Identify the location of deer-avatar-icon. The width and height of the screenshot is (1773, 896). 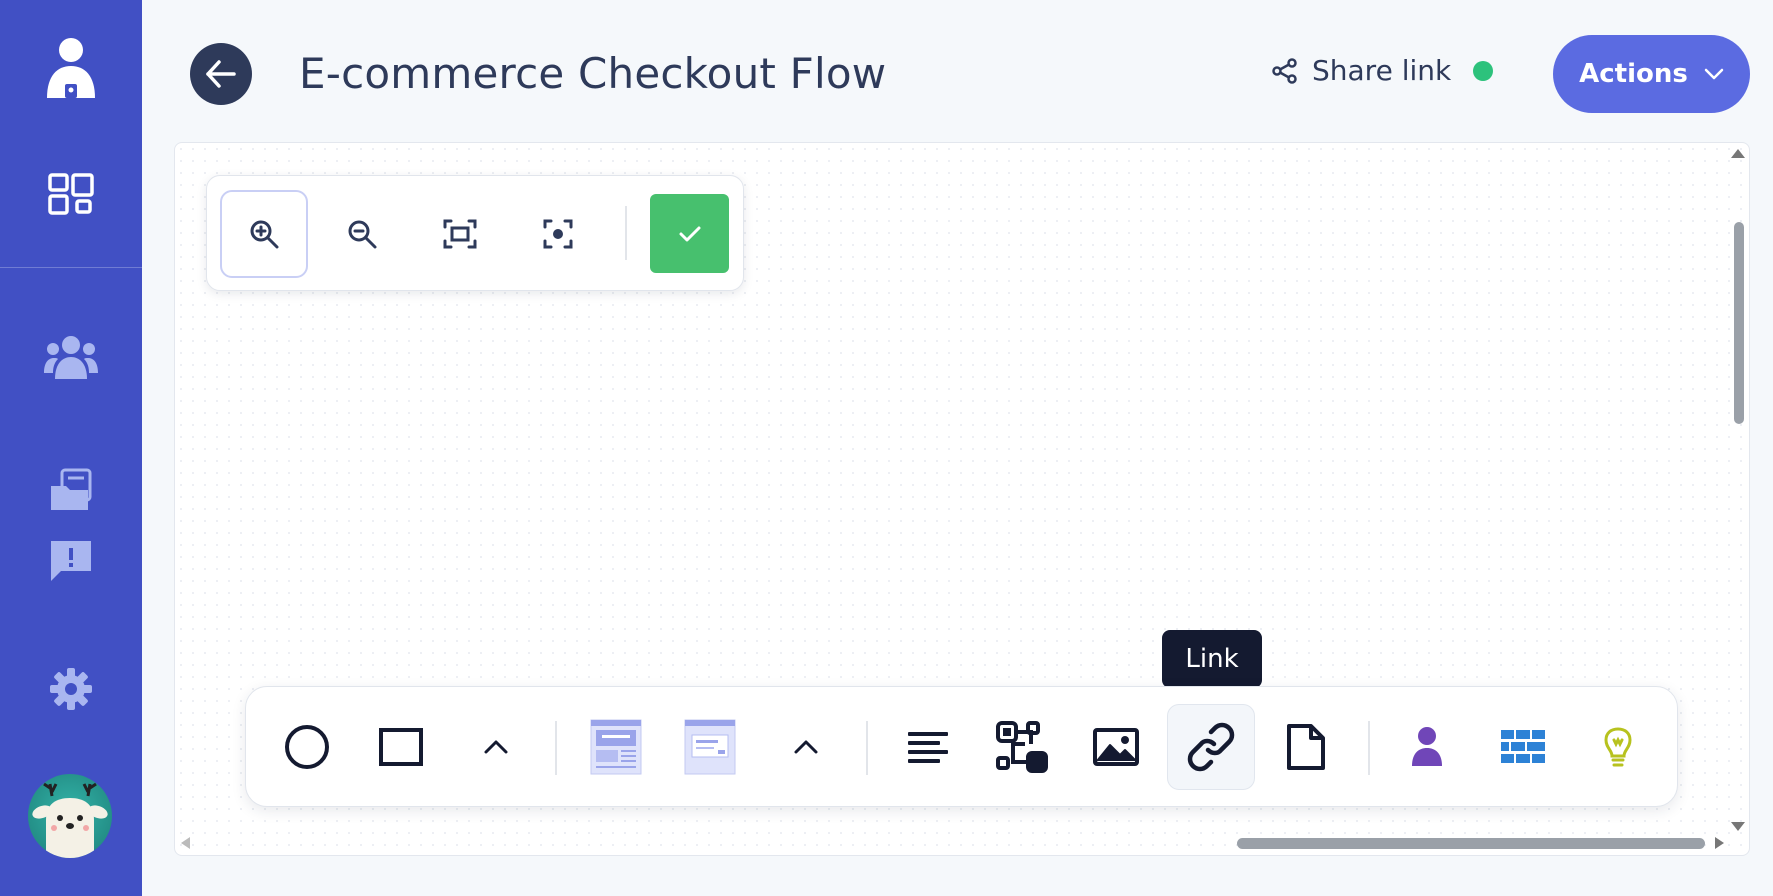
(70, 820).